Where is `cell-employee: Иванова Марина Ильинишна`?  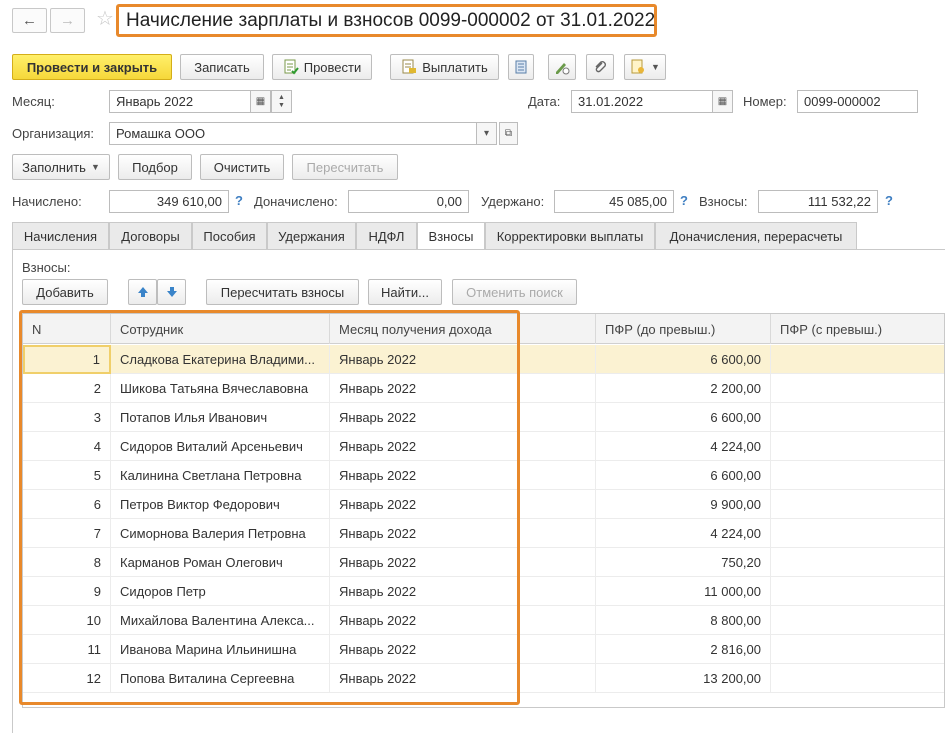
cell-employee: Иванова Марина Ильинишна is located at coordinates (220, 649).